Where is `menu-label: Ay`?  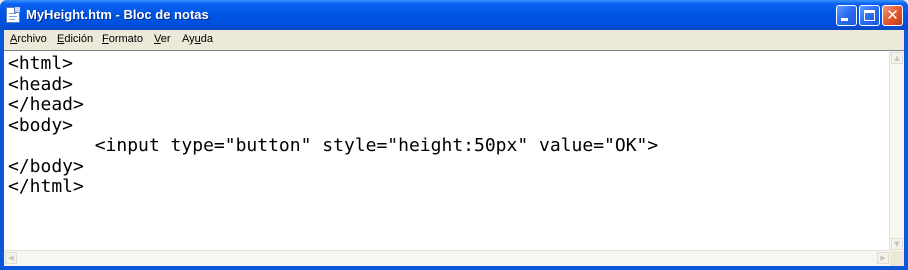 menu-label: Ay is located at coordinates (188, 39).